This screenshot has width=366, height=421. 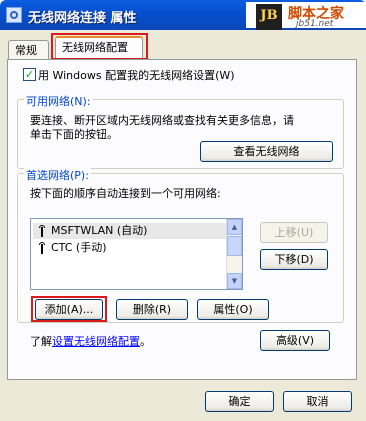 I want to click on available-networks-description-2: 单击下面的按钮。, so click(x=74, y=134).